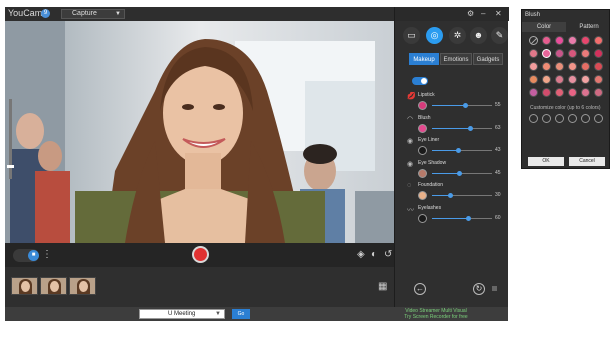 This screenshot has width=616, height=346. I want to click on app-dropdown-label: U Meeting, so click(182, 314).